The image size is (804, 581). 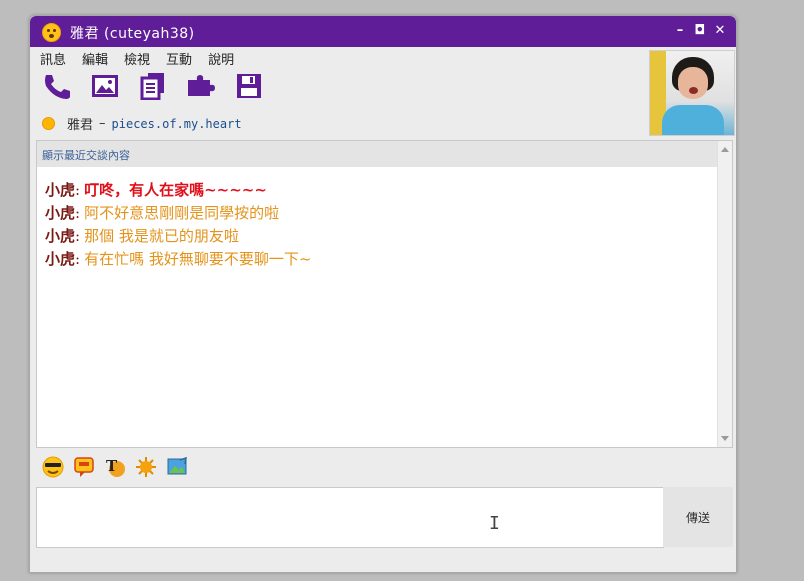 What do you see at coordinates (179, 58) in the screenshot?
I see `menu-interact: 互動` at bounding box center [179, 58].